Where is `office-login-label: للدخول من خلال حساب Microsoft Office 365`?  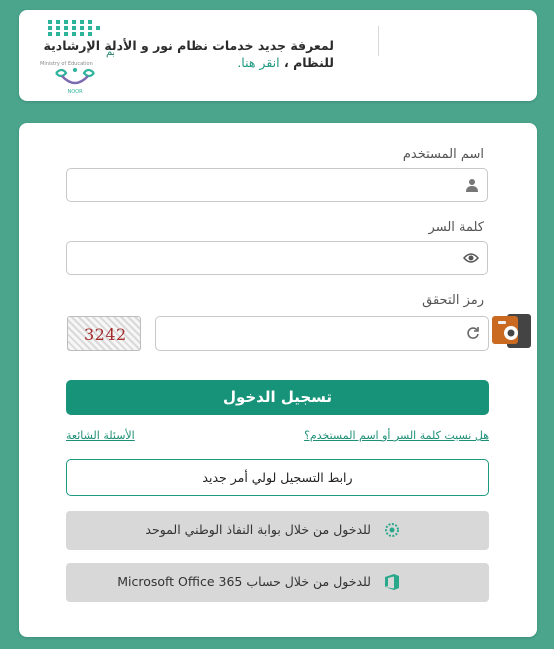
office-login-label: للدخول من خلال حساب Microsoft Office 365 is located at coordinates (244, 581).